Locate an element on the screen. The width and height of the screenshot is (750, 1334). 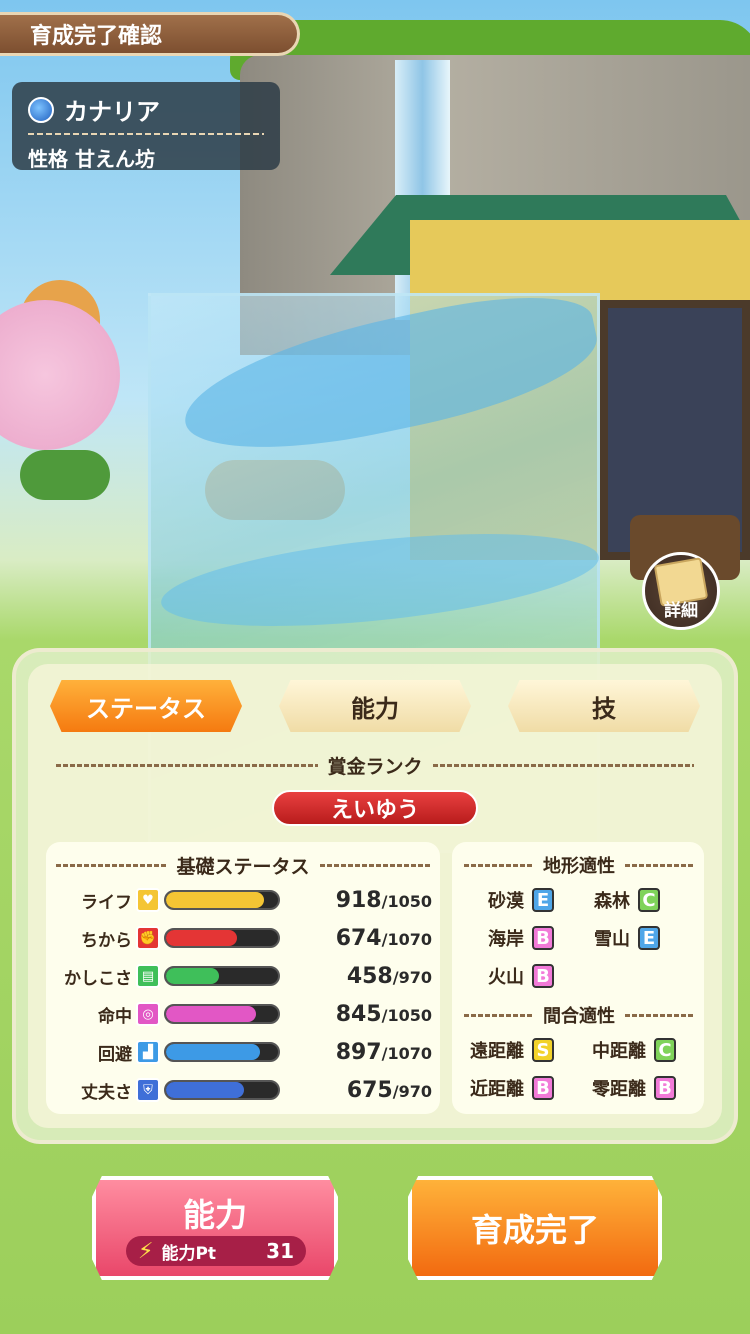
stat-row-evasion: 回避 ▟ 897/1070 is located at coordinates (246, 1052).